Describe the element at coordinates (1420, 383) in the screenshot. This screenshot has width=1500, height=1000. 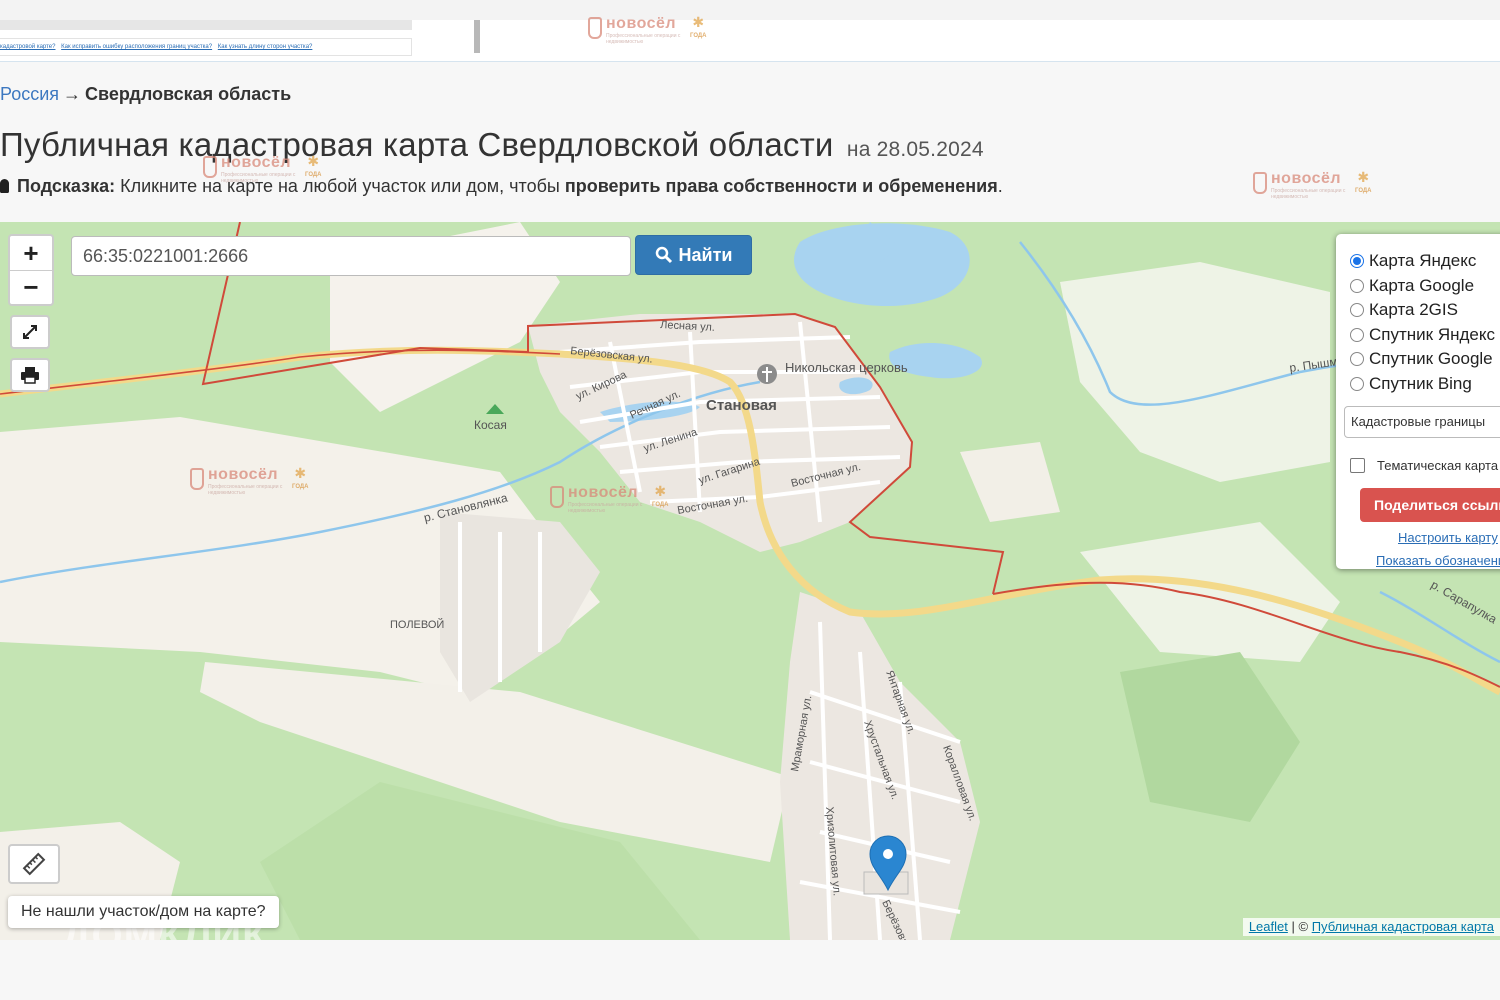
I see `layer-option-label: Спутник Bing` at that location.